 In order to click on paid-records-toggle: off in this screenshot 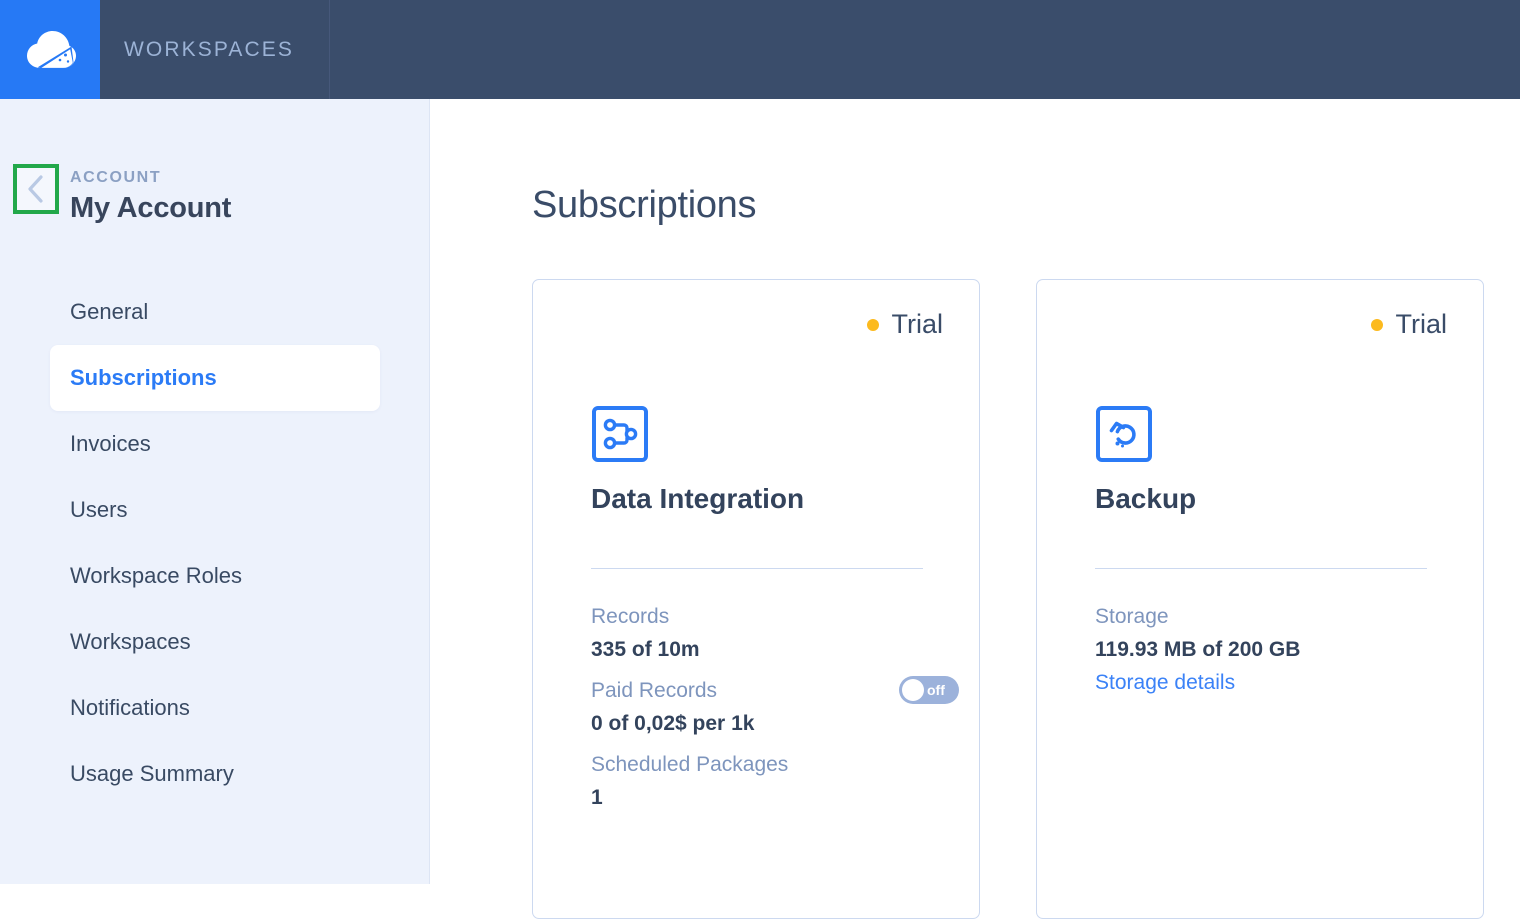, I will do `click(929, 690)`.